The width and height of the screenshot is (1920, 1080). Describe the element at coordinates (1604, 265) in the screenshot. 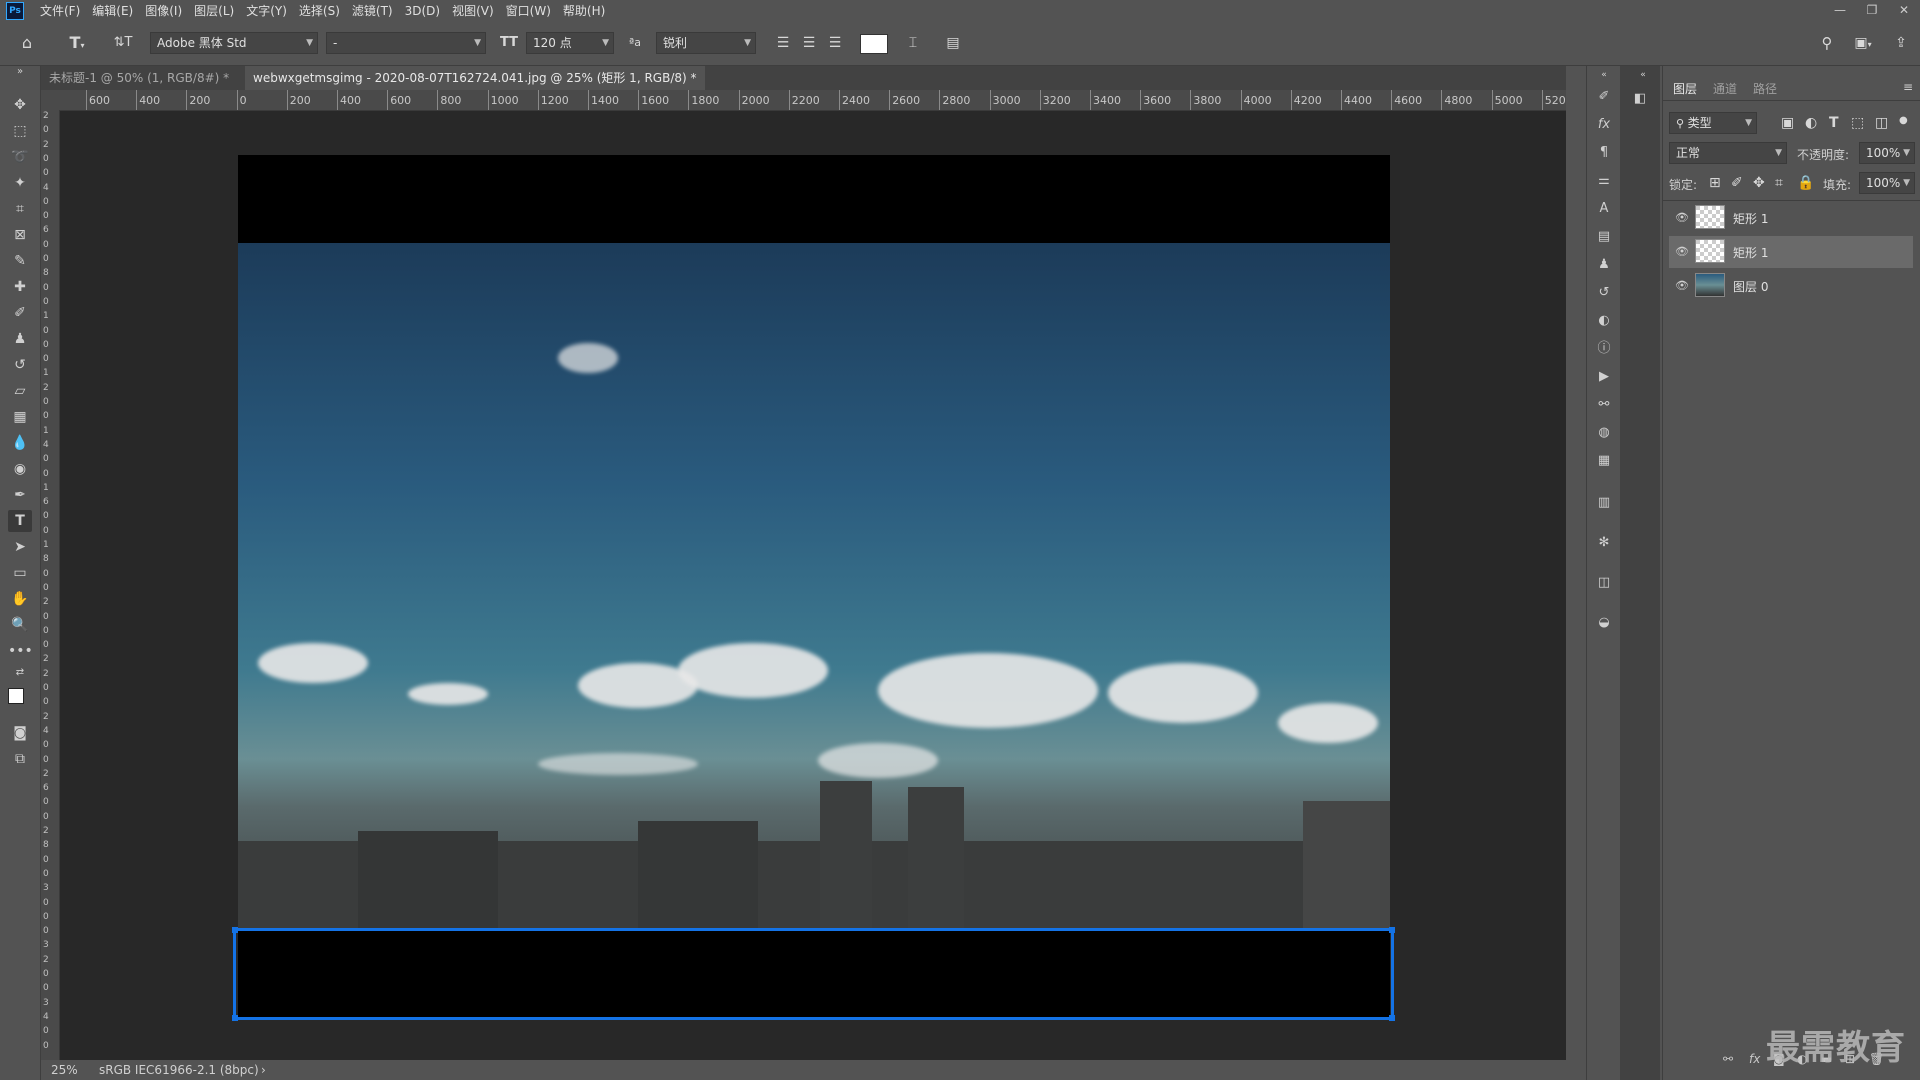

I see `clone-source-icon: ♟` at that location.